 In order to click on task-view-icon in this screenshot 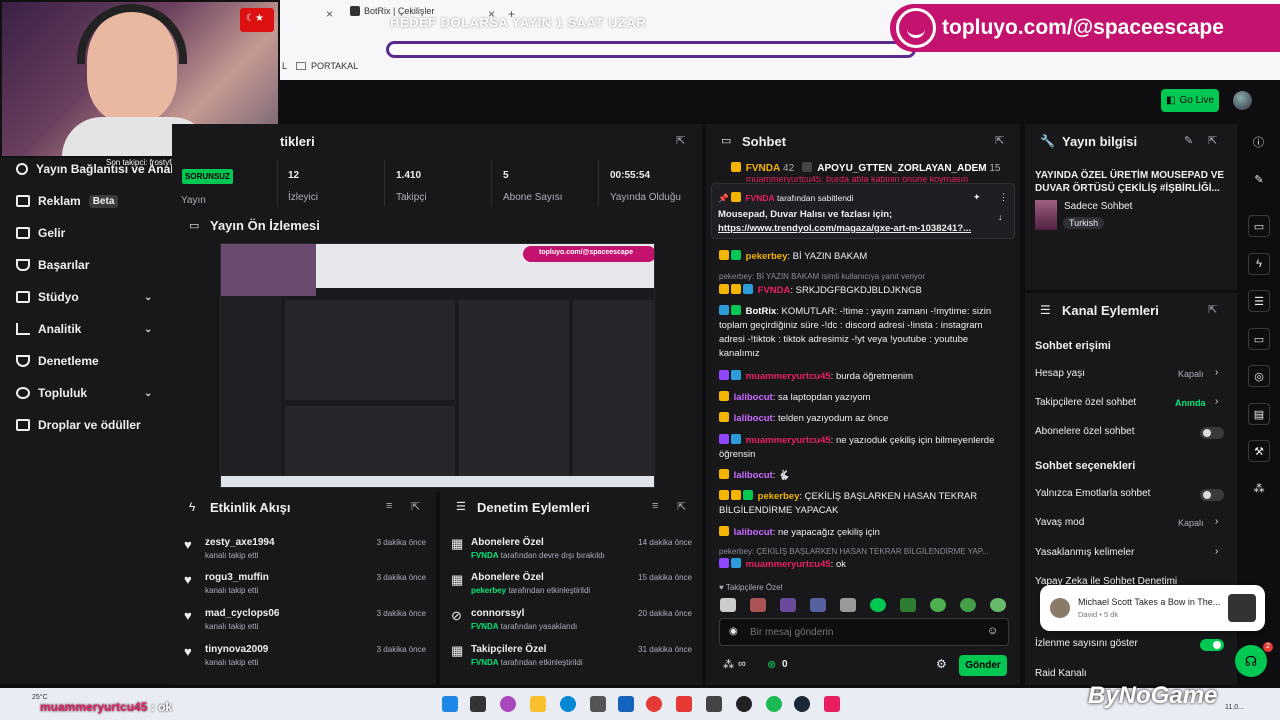, I will do `click(478, 704)`.